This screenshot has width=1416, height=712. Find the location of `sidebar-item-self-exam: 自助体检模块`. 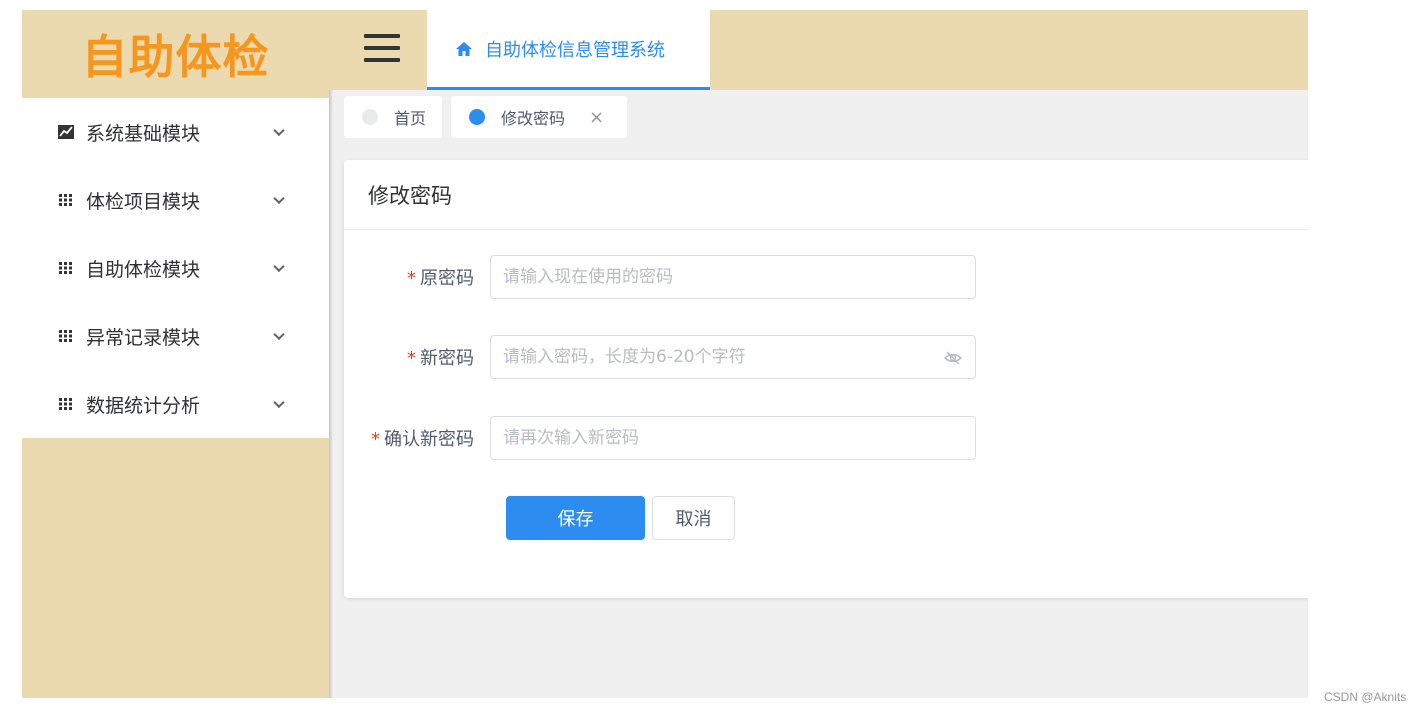

sidebar-item-self-exam: 自助体检模块 is located at coordinates (175, 268).